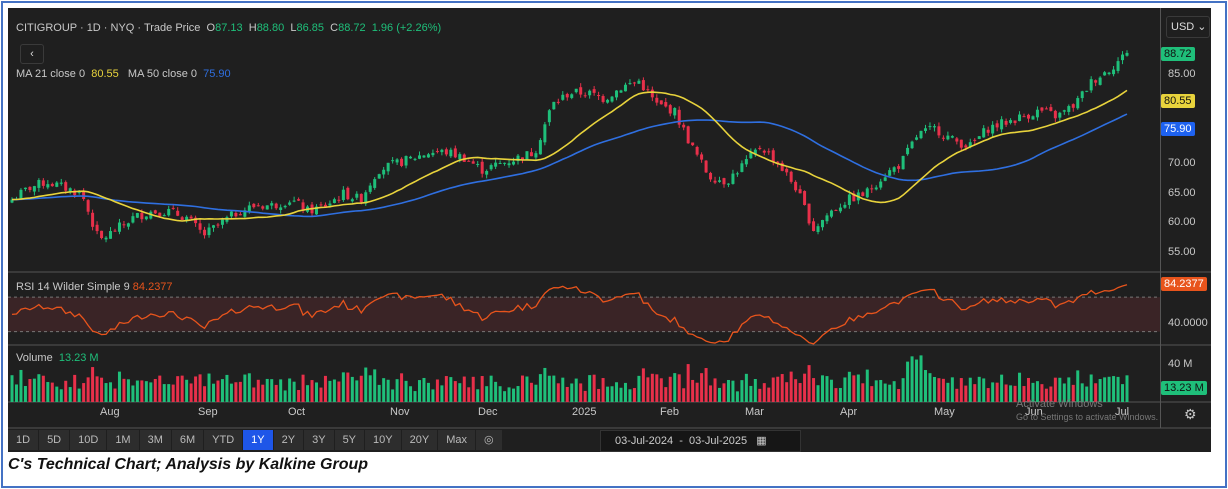 Image resolution: width=1228 pixels, height=489 pixels. I want to click on collapse-legend-button: ‹, so click(32, 54).